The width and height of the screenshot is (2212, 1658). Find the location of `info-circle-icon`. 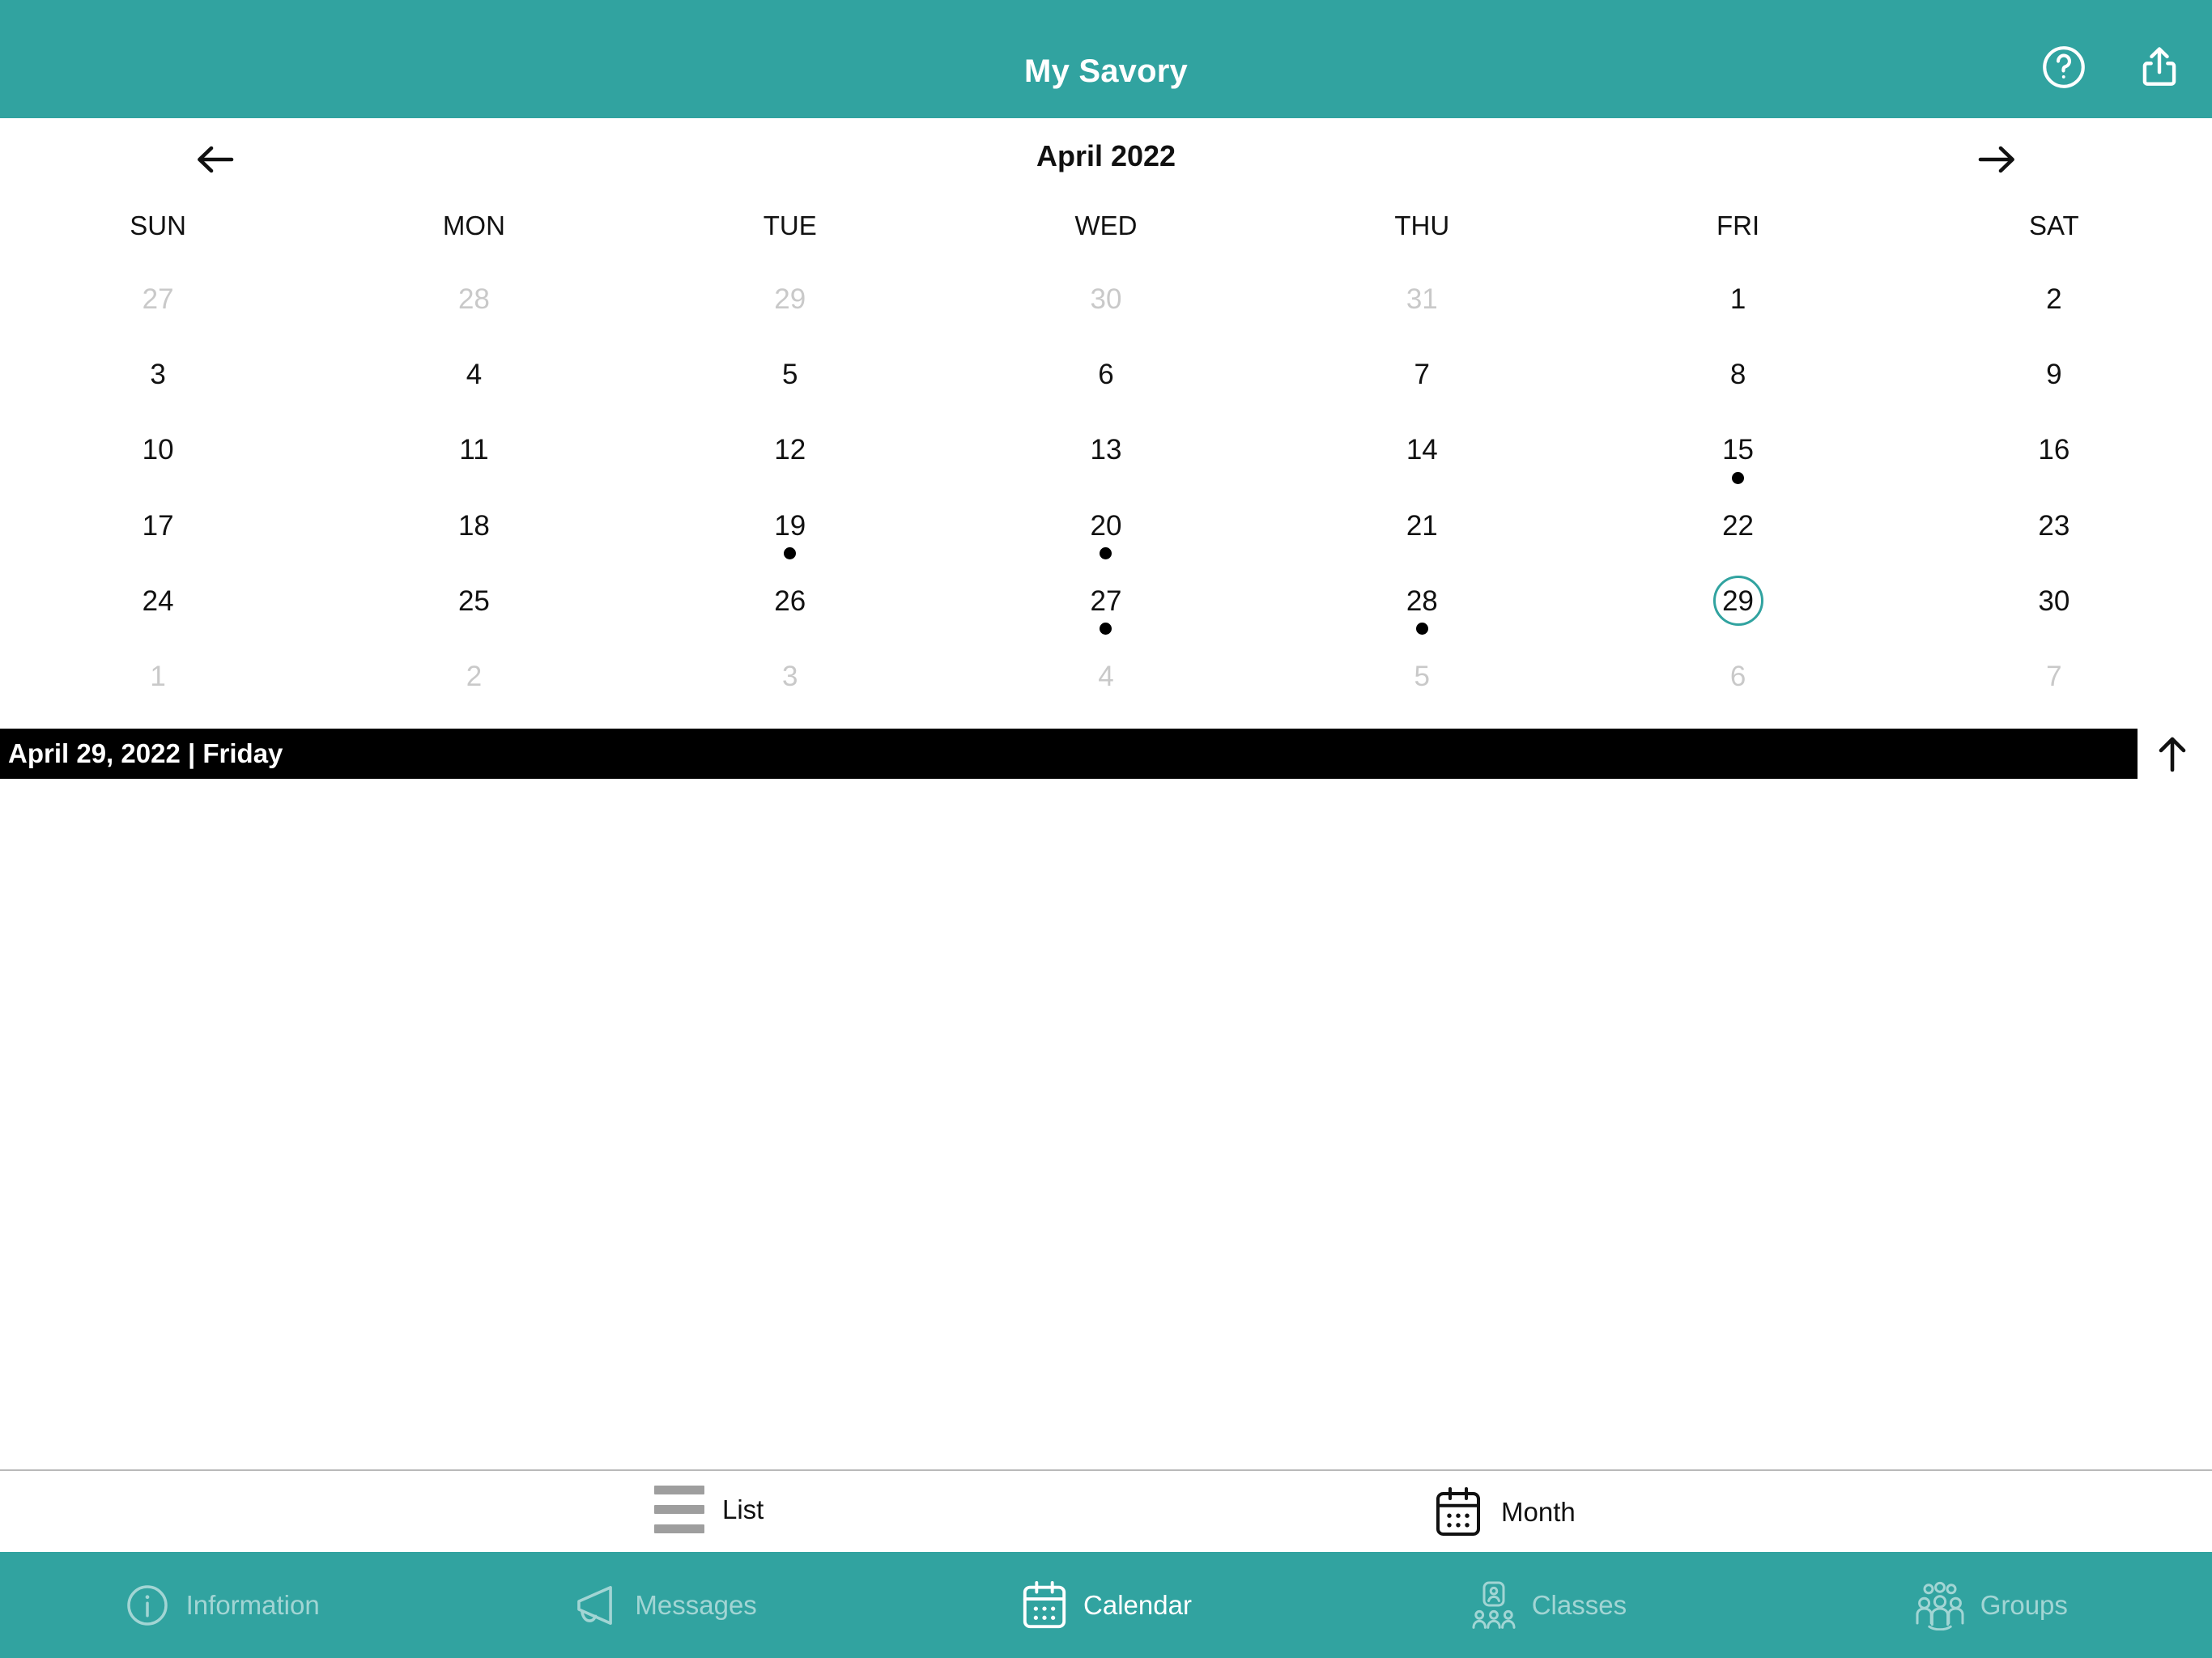

info-circle-icon is located at coordinates (147, 1605).